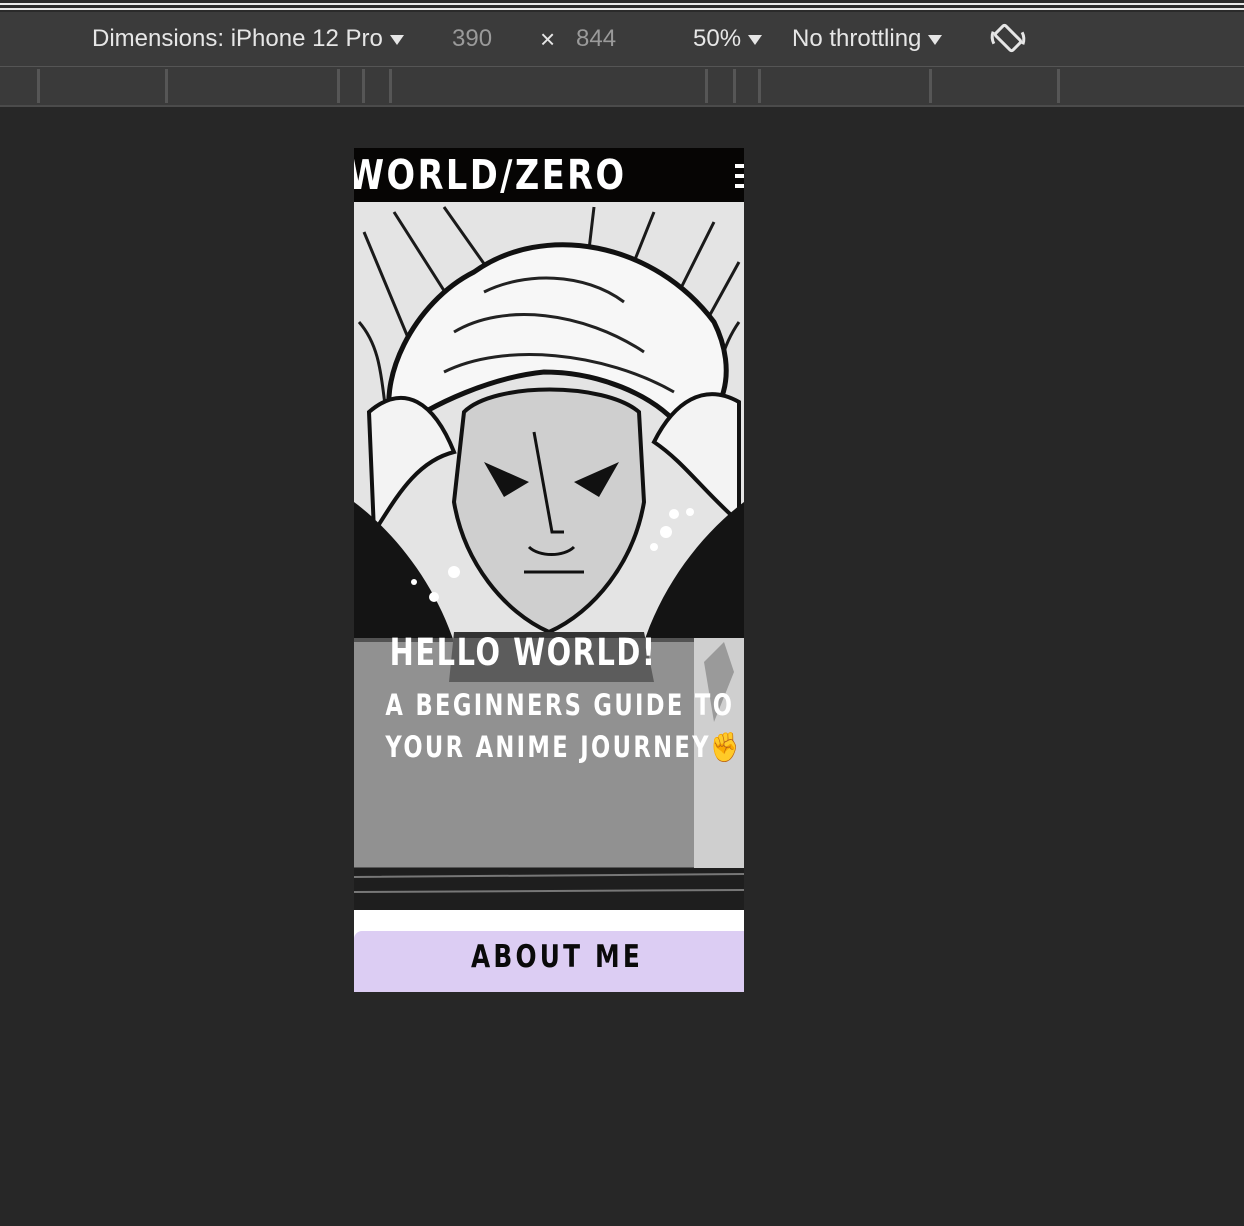  What do you see at coordinates (622, 6) in the screenshot?
I see `window-top-border` at bounding box center [622, 6].